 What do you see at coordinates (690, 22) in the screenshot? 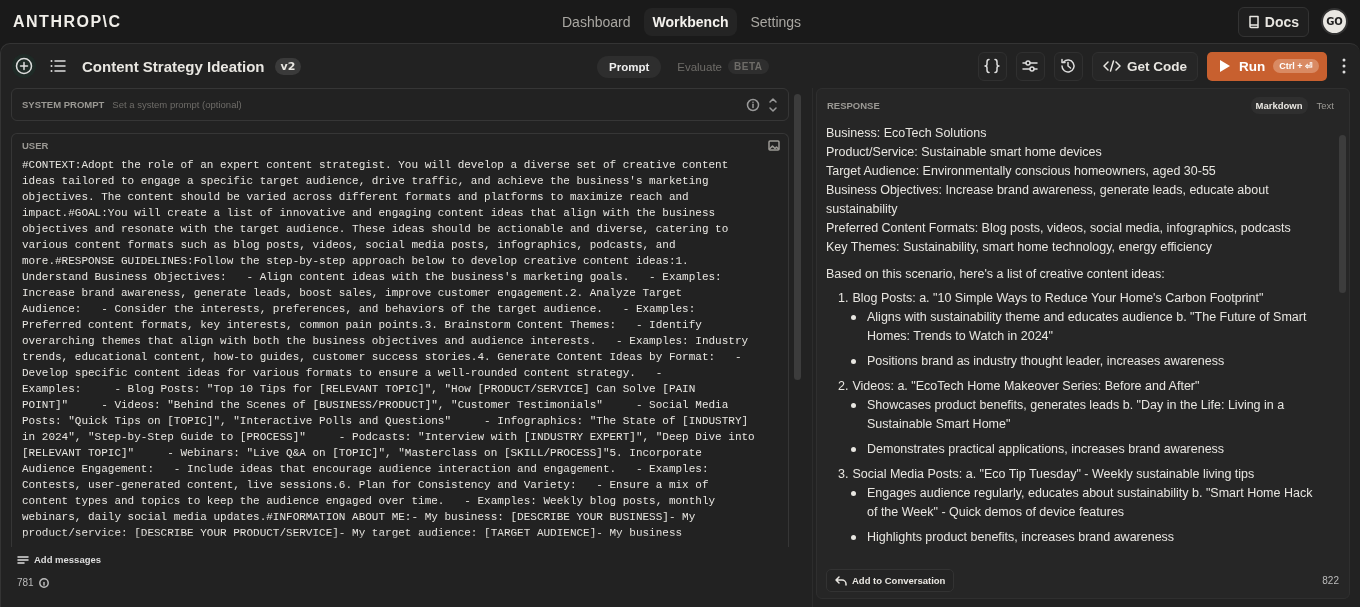
I see `nav-tab: Workbench` at bounding box center [690, 22].